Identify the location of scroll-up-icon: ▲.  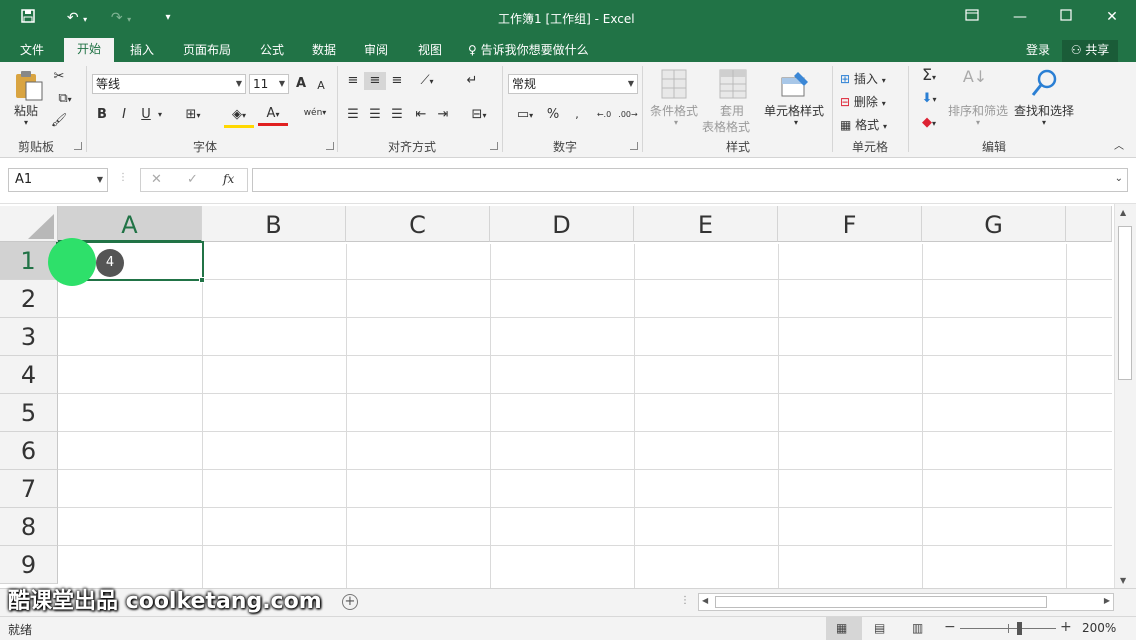
(1123, 212).